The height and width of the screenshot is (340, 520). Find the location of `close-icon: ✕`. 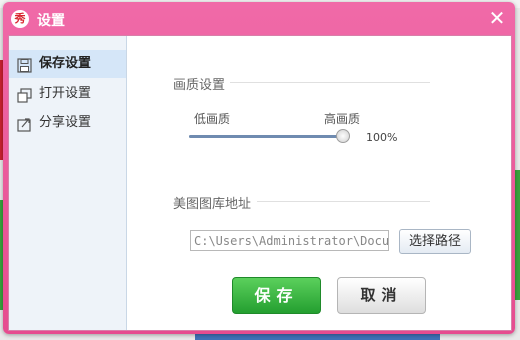

close-icon: ✕ is located at coordinates (497, 18).